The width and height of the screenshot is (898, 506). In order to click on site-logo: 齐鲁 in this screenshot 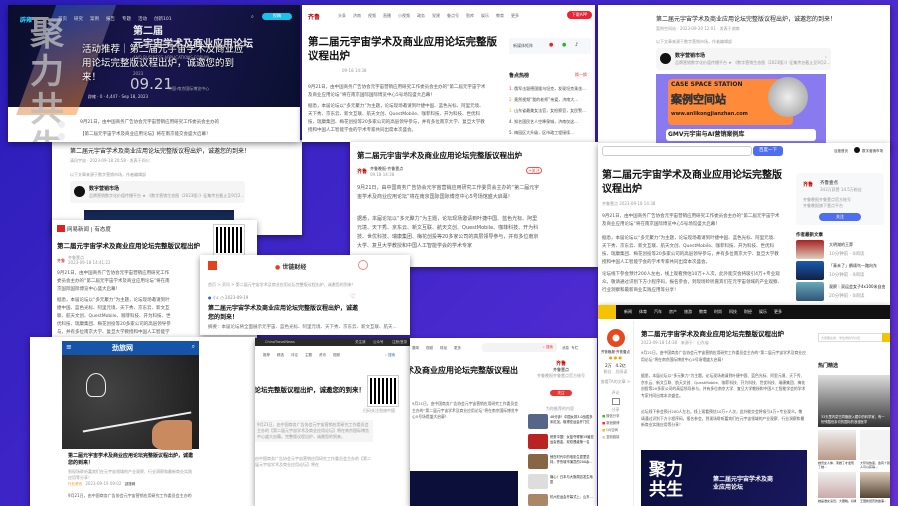, I will do `click(314, 16)`.